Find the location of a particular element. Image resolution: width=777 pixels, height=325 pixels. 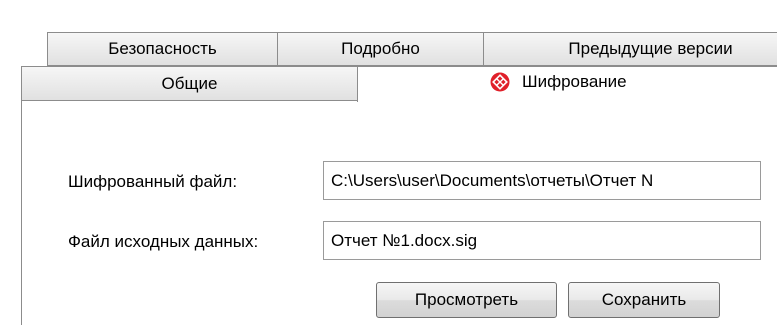

tab-previous-versions: Предыдущие версии is located at coordinates (630, 49).